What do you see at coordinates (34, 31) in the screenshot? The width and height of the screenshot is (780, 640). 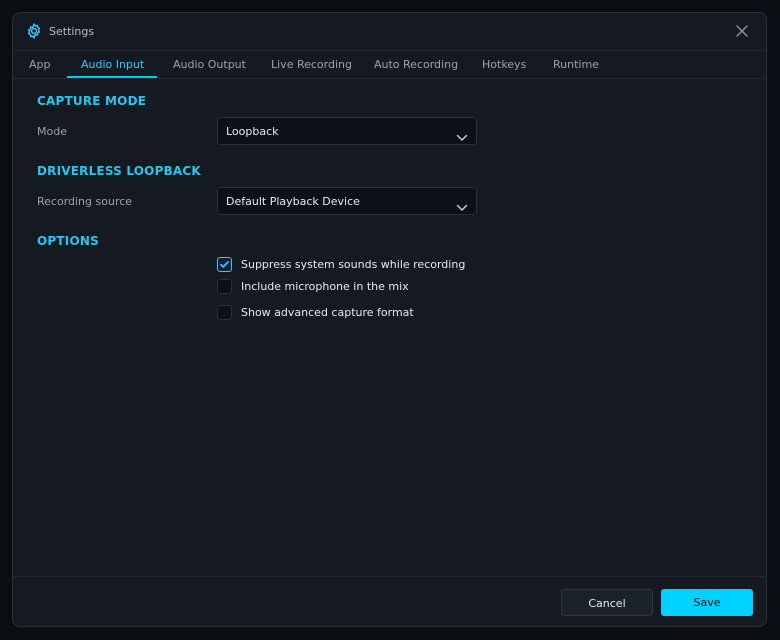 I see `gear-icon` at bounding box center [34, 31].